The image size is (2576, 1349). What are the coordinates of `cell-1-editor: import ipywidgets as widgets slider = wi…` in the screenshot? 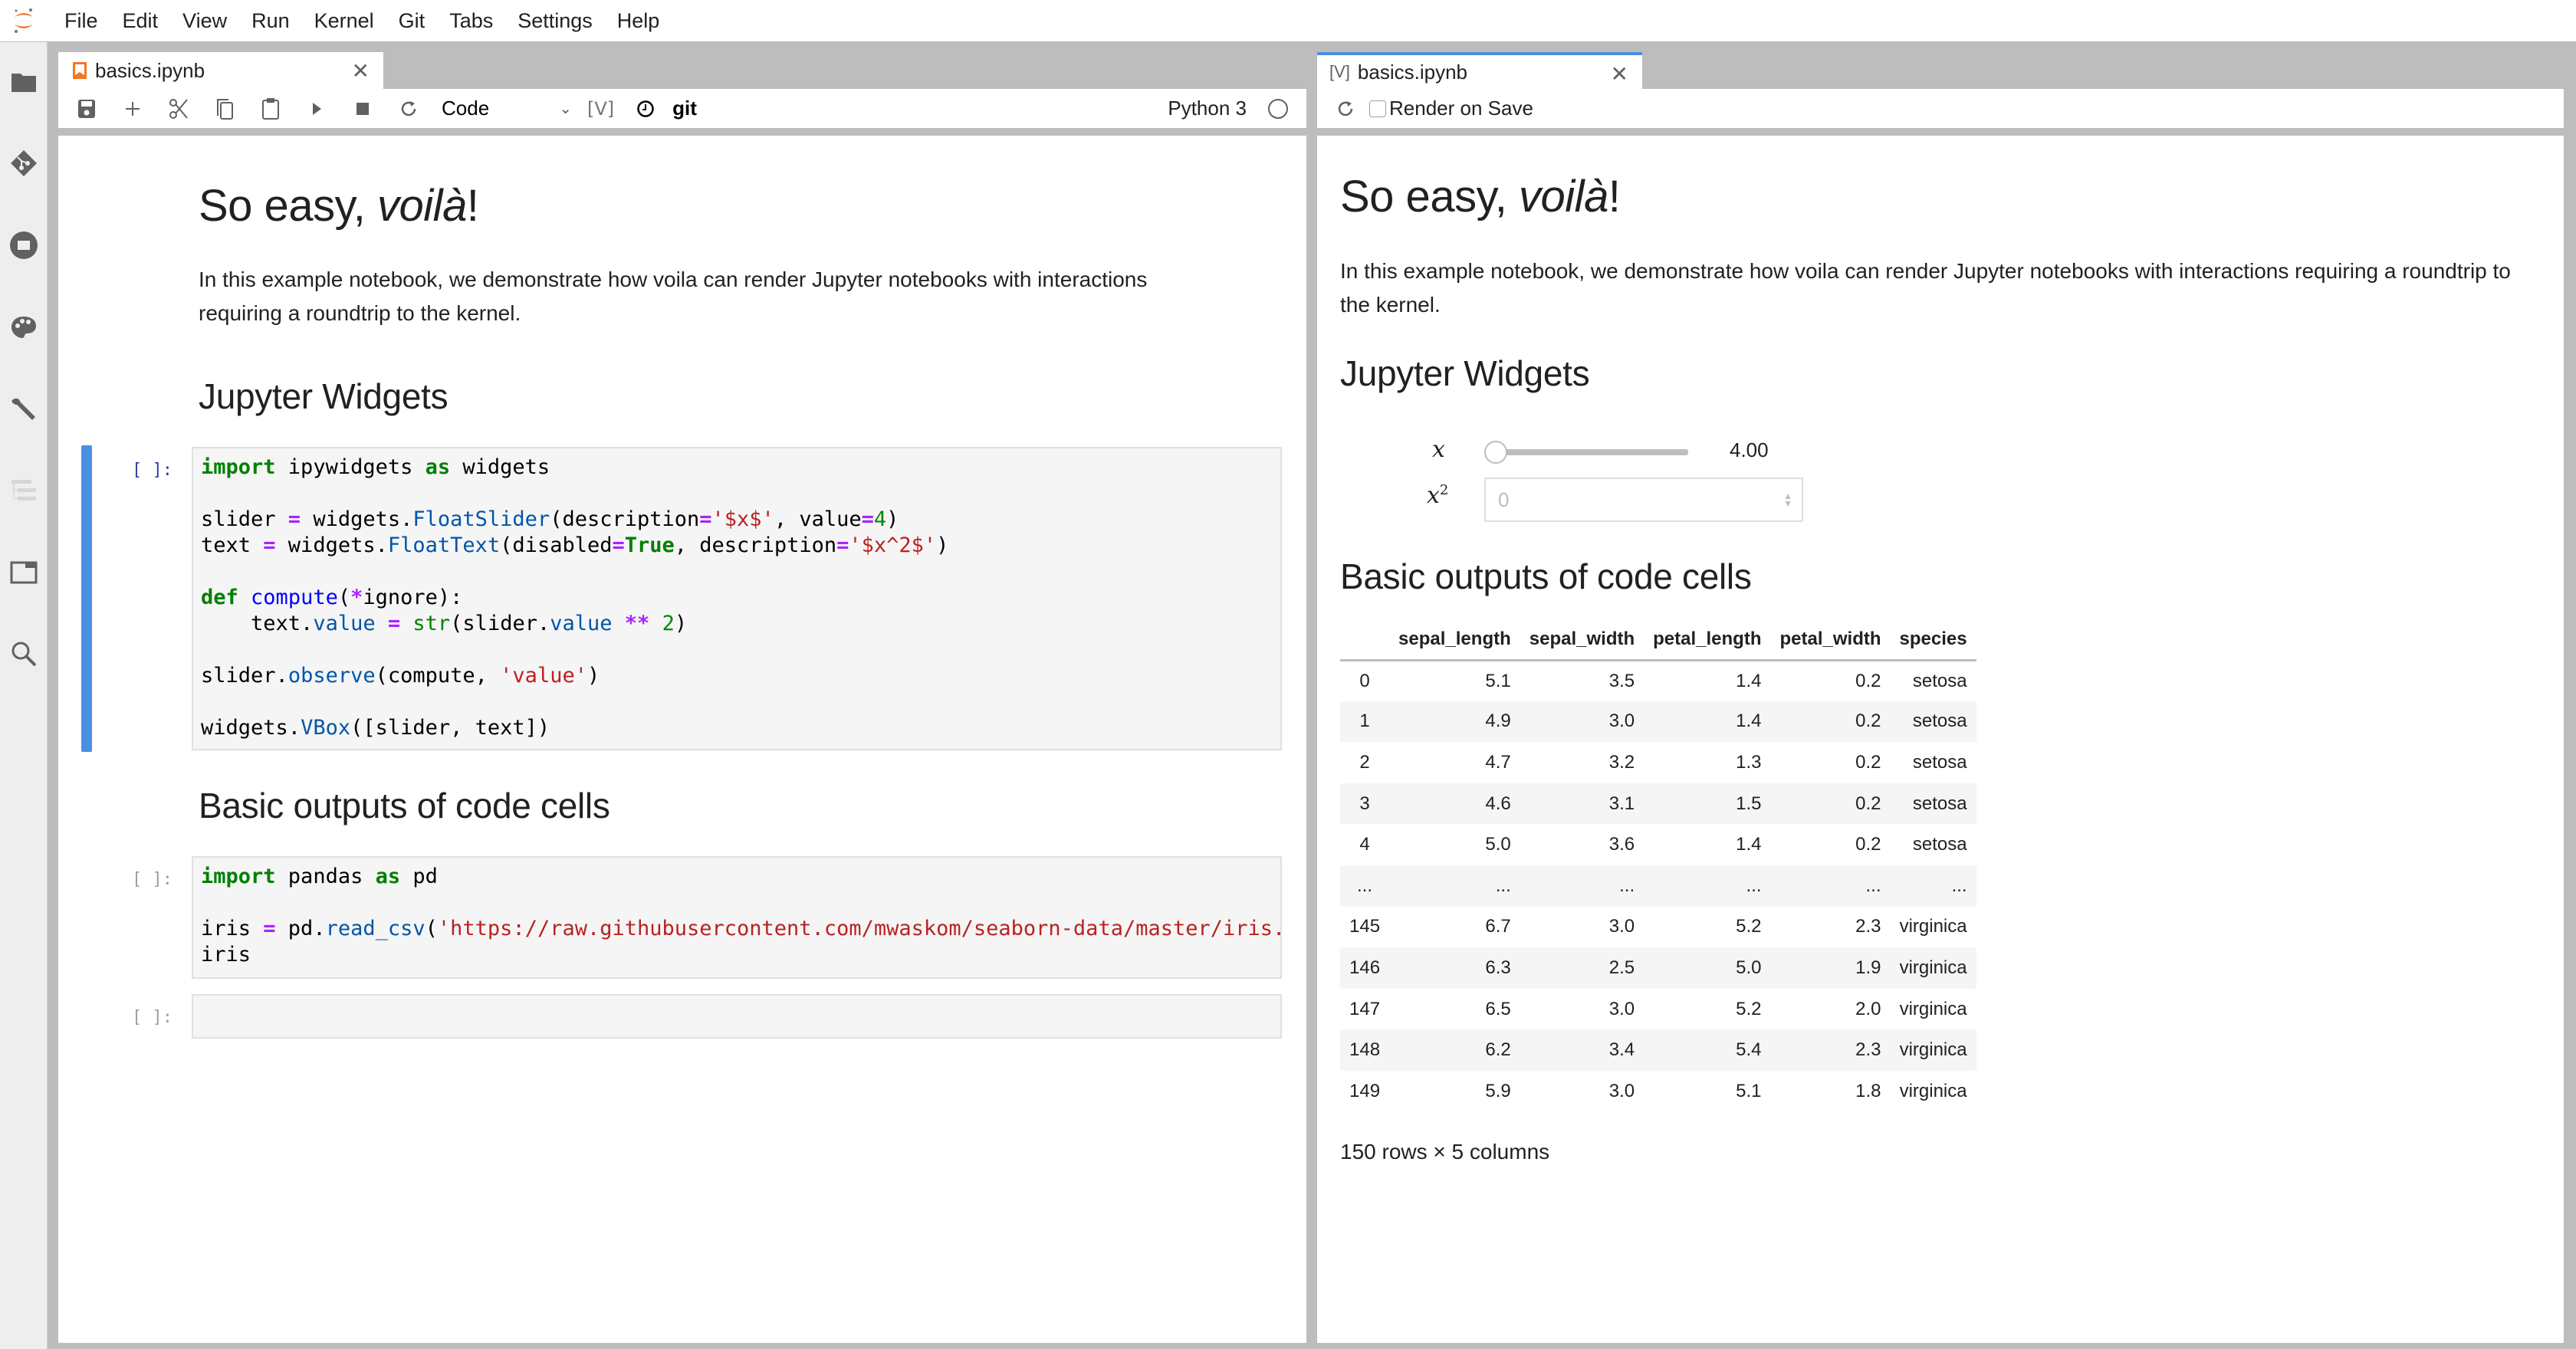 It's located at (737, 598).